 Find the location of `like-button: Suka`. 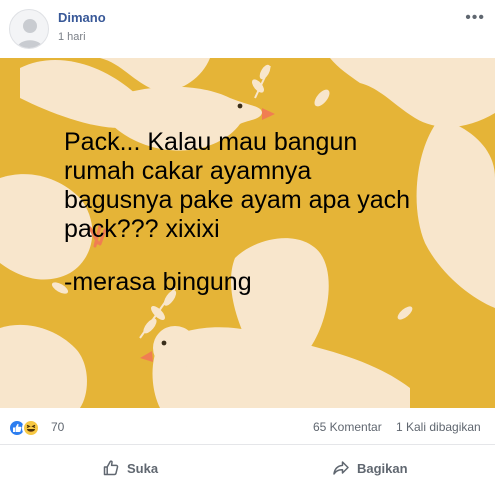

like-button: Suka is located at coordinates (130, 468).